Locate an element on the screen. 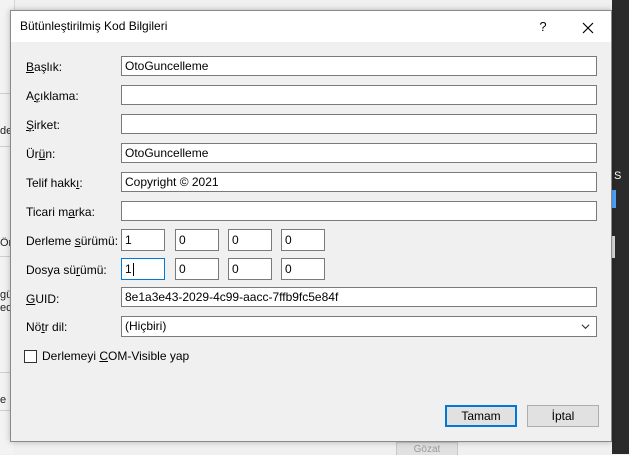 The width and height of the screenshot is (629, 455). file-version-label: Dosya sürümü: is located at coordinates (66, 270).